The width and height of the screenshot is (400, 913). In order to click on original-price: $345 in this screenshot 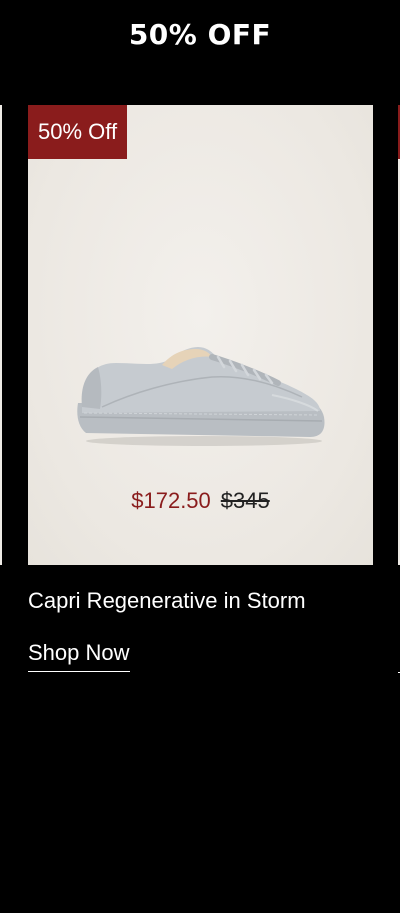, I will do `click(245, 500)`.